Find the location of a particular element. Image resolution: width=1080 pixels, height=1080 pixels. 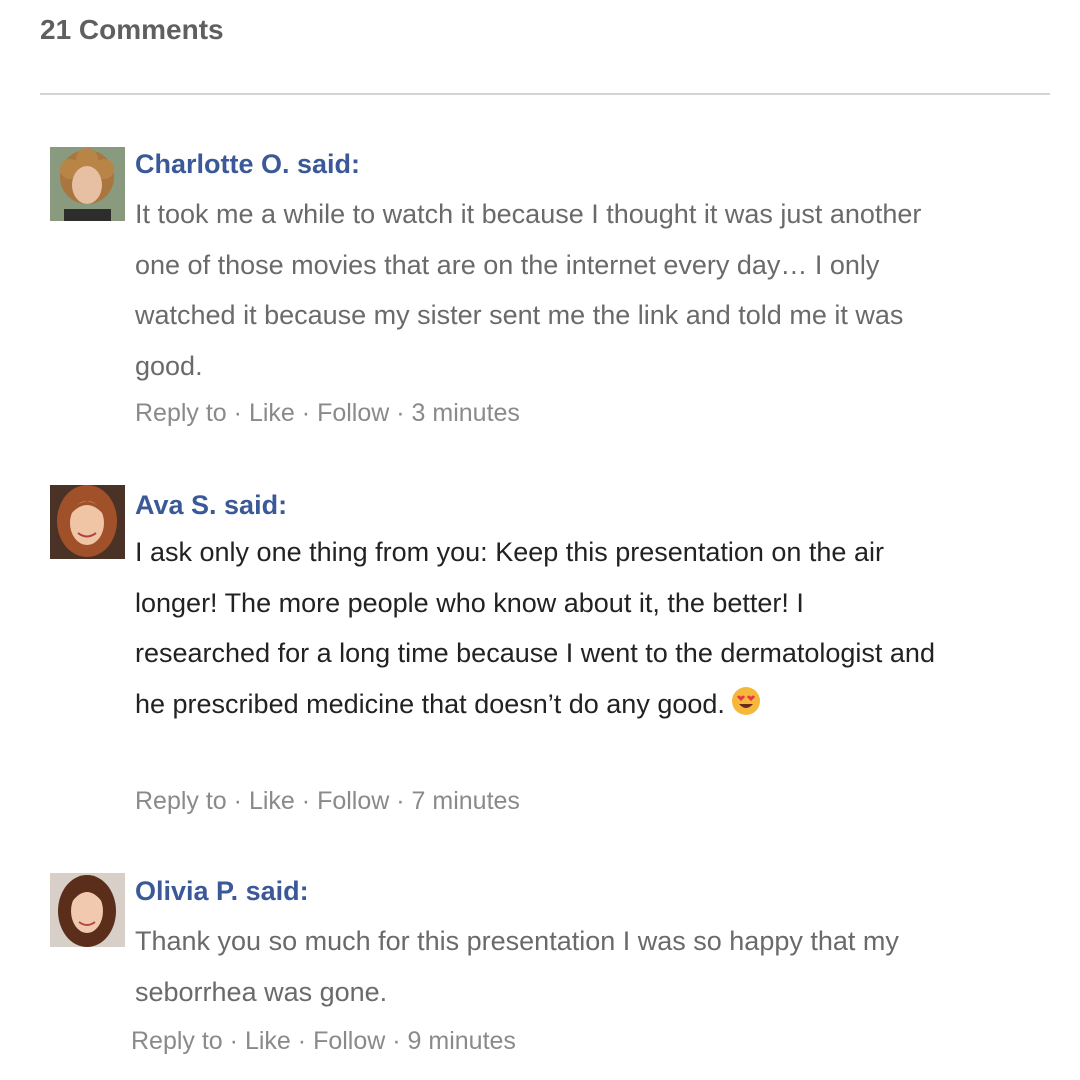

comment-actions: Reply to · Like · Follow · 9 minutes is located at coordinates (323, 1041).